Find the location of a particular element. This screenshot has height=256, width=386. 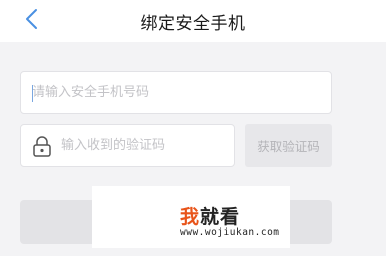

get-code-button: 获取验证码 is located at coordinates (288, 145).